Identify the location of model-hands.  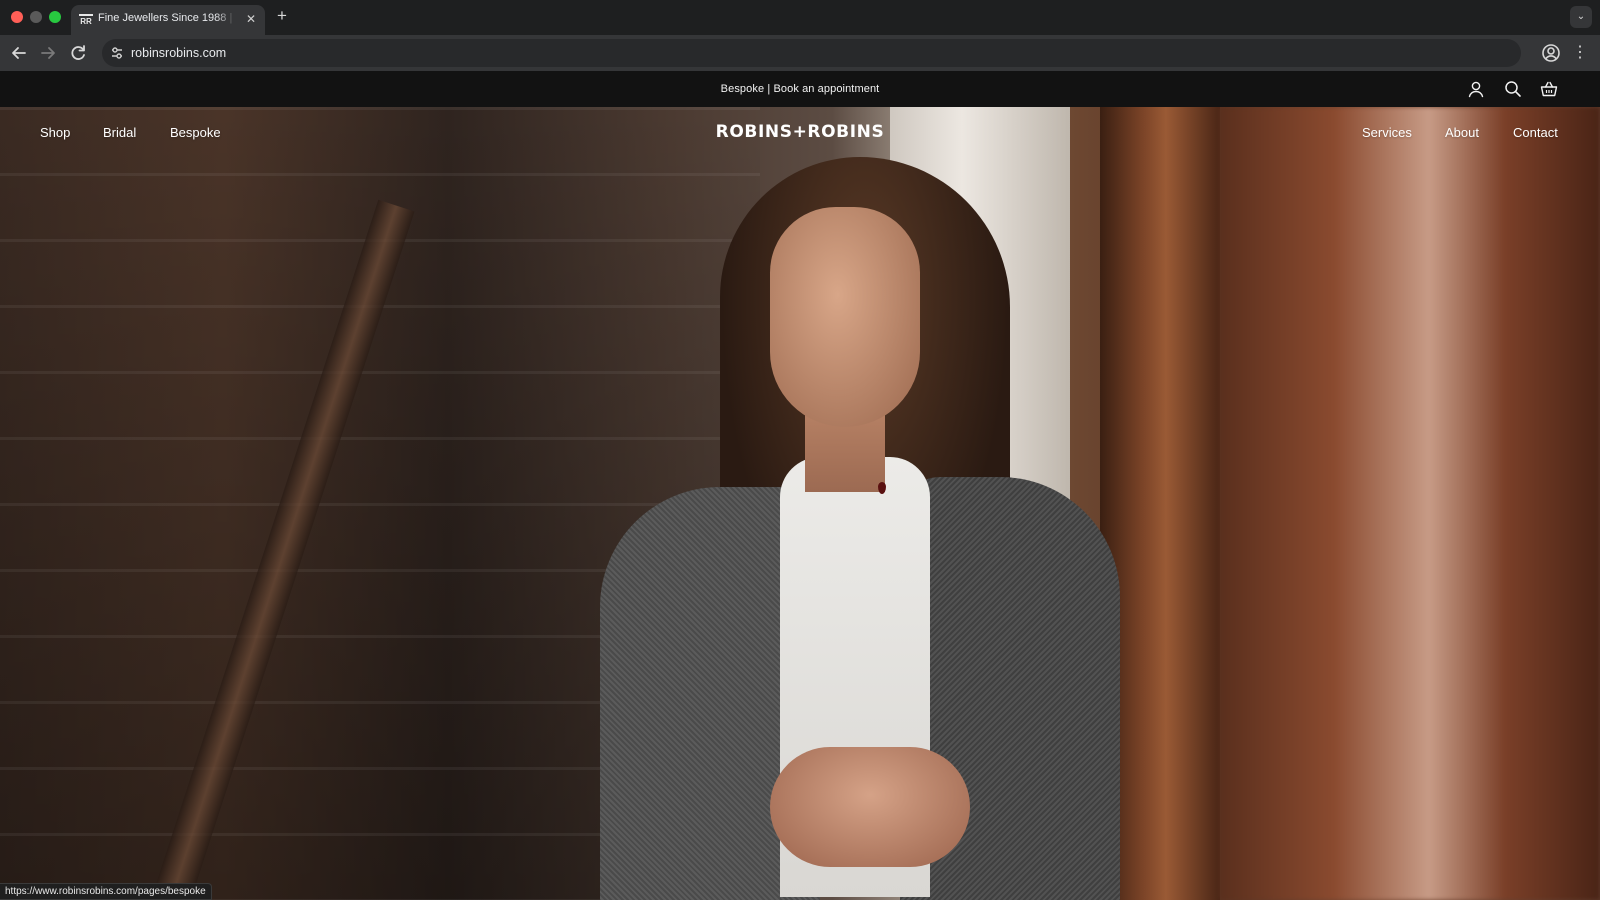
(870, 807).